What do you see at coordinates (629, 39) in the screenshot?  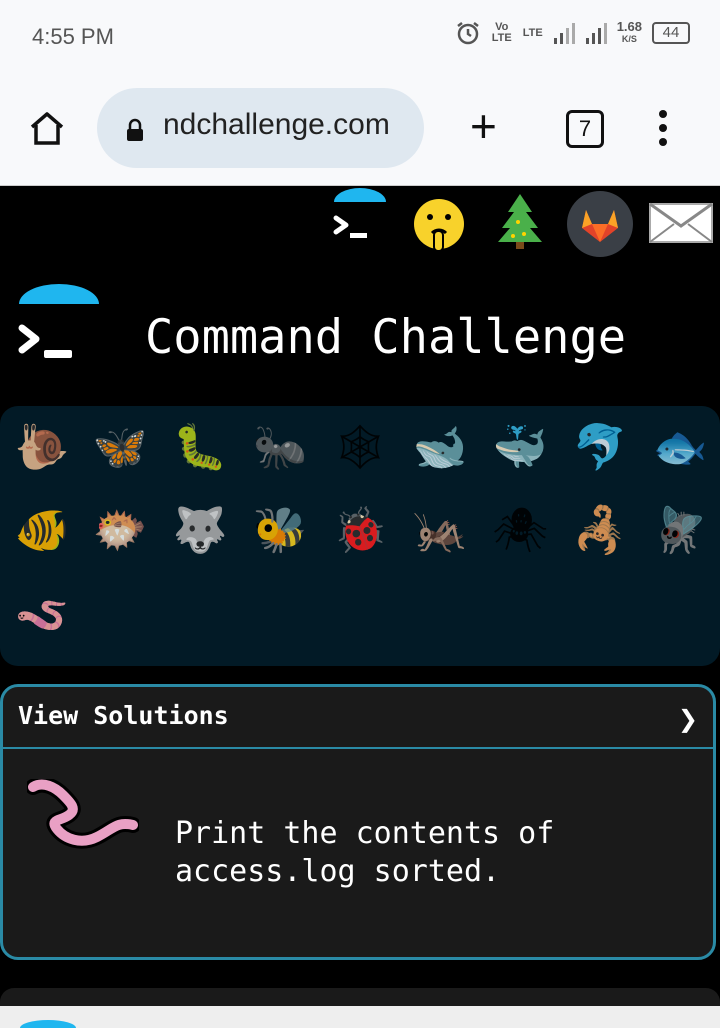 I see `net-speed-unit: K/S` at bounding box center [629, 39].